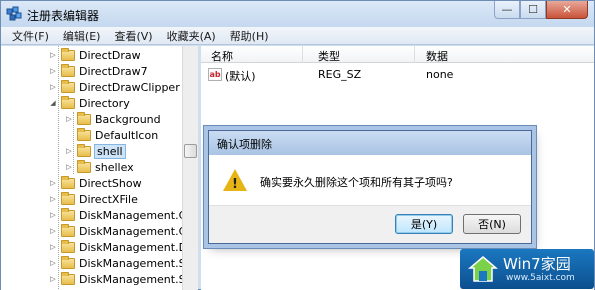  I want to click on maximize-button: ☐, so click(533, 10).